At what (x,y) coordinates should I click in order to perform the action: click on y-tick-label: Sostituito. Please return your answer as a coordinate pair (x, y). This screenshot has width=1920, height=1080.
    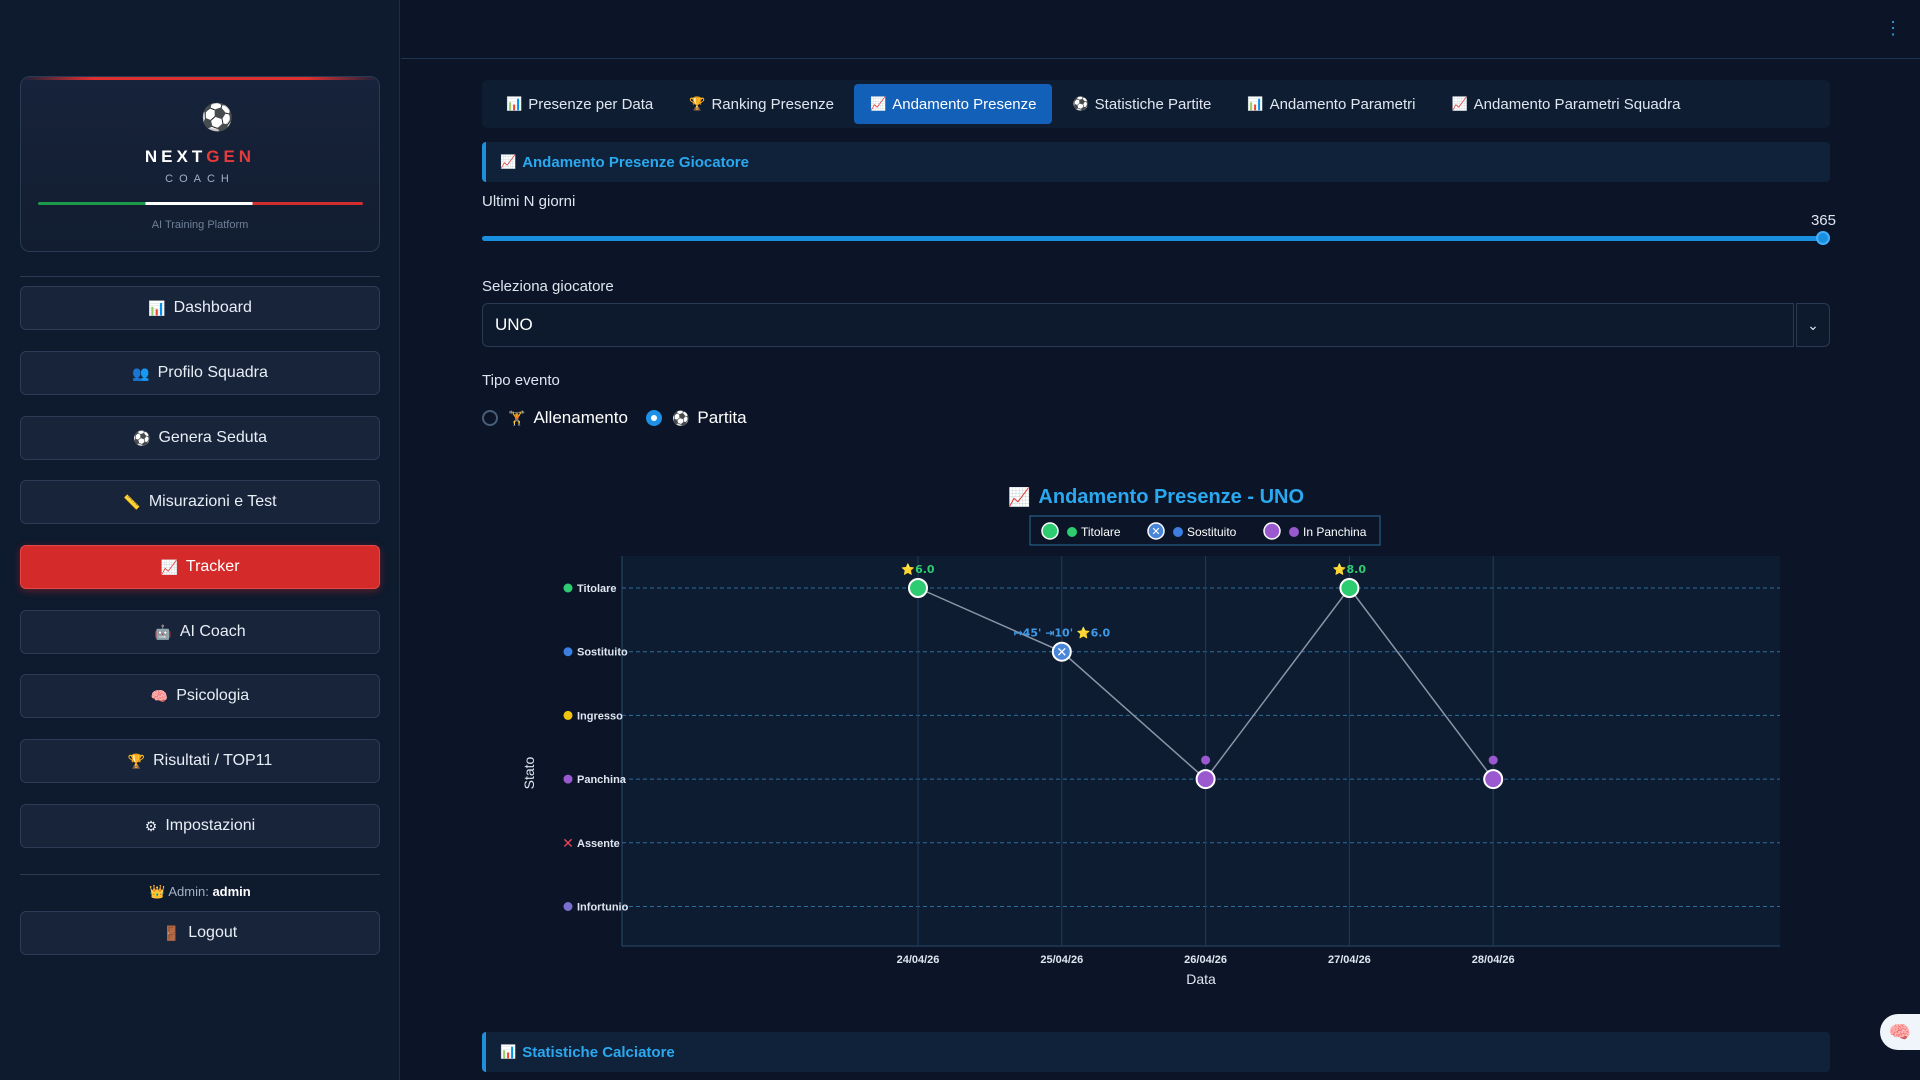
    Looking at the image, I should click on (602, 653).